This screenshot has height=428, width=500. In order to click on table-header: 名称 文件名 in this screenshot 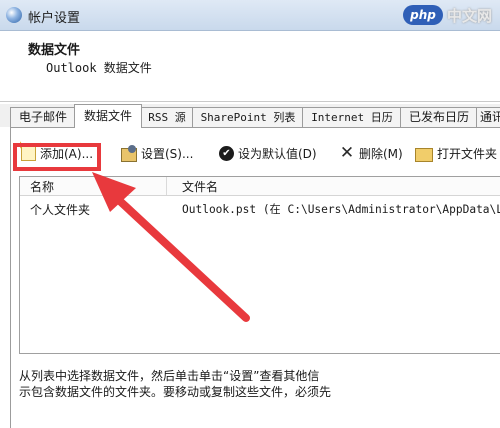, I will do `click(260, 186)`.